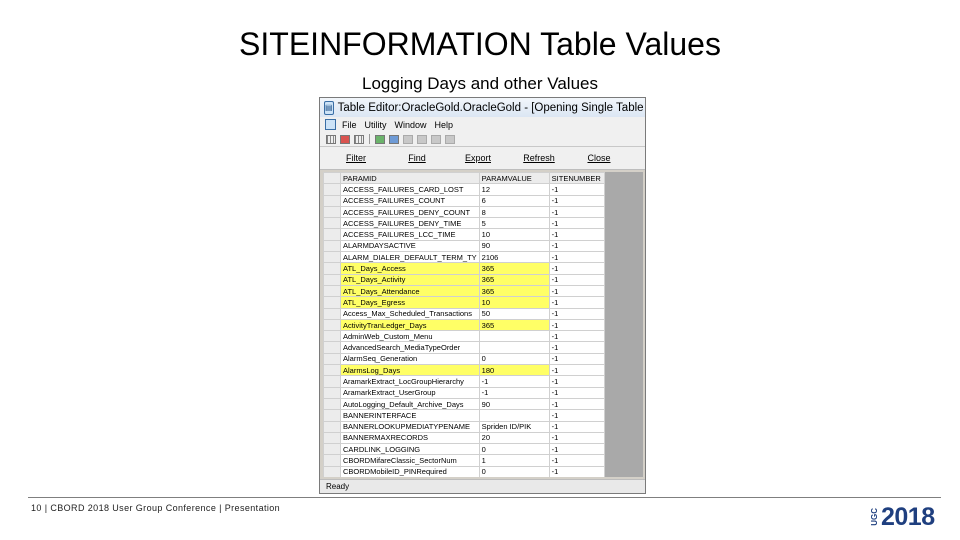 Image resolution: width=960 pixels, height=540 pixels. I want to click on table-row: AlarmSeq_Generation 0 -1, so click(464, 359).